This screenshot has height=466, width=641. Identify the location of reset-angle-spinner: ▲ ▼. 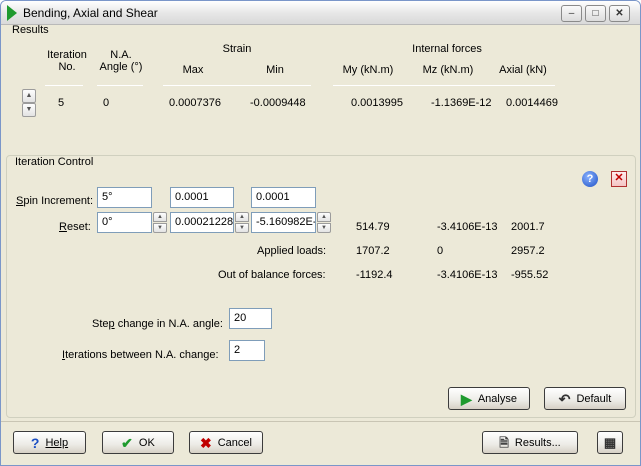
(160, 222).